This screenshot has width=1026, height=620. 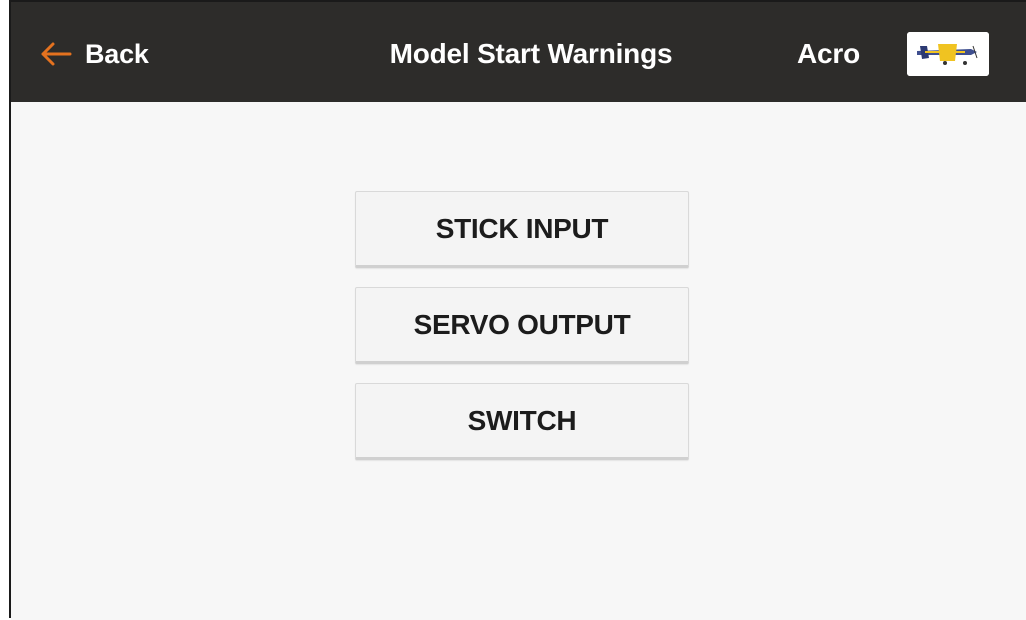 I want to click on servo-output-button: SERVO OUTPUT, so click(x=522, y=325).